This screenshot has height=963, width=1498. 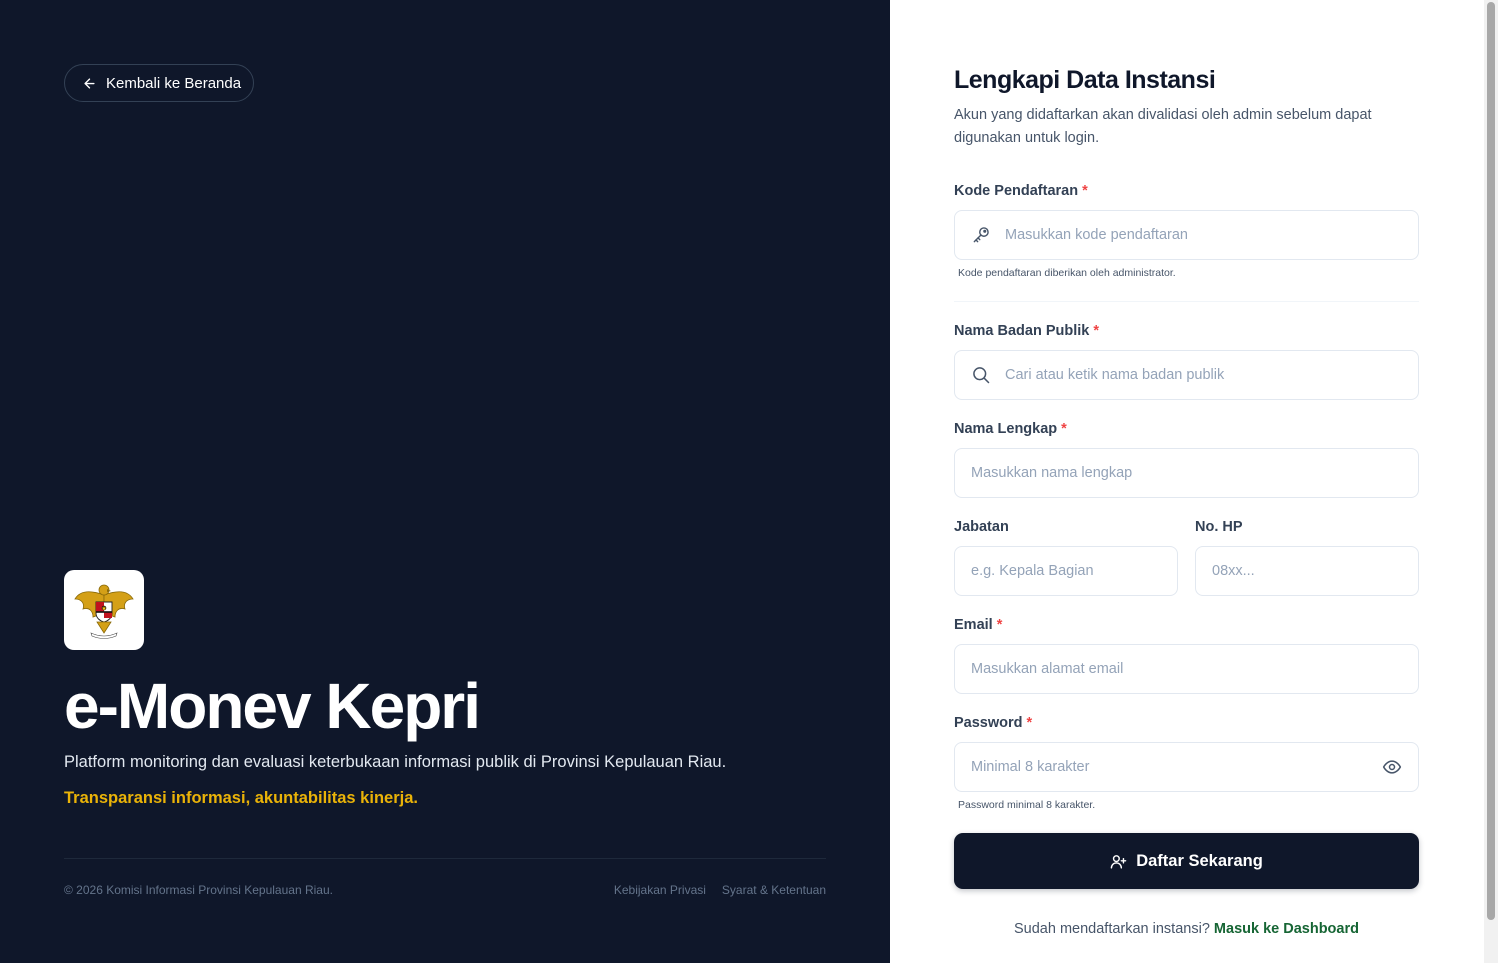 I want to click on badan-publik-label: Nama Badan Publik *, so click(x=1026, y=331).